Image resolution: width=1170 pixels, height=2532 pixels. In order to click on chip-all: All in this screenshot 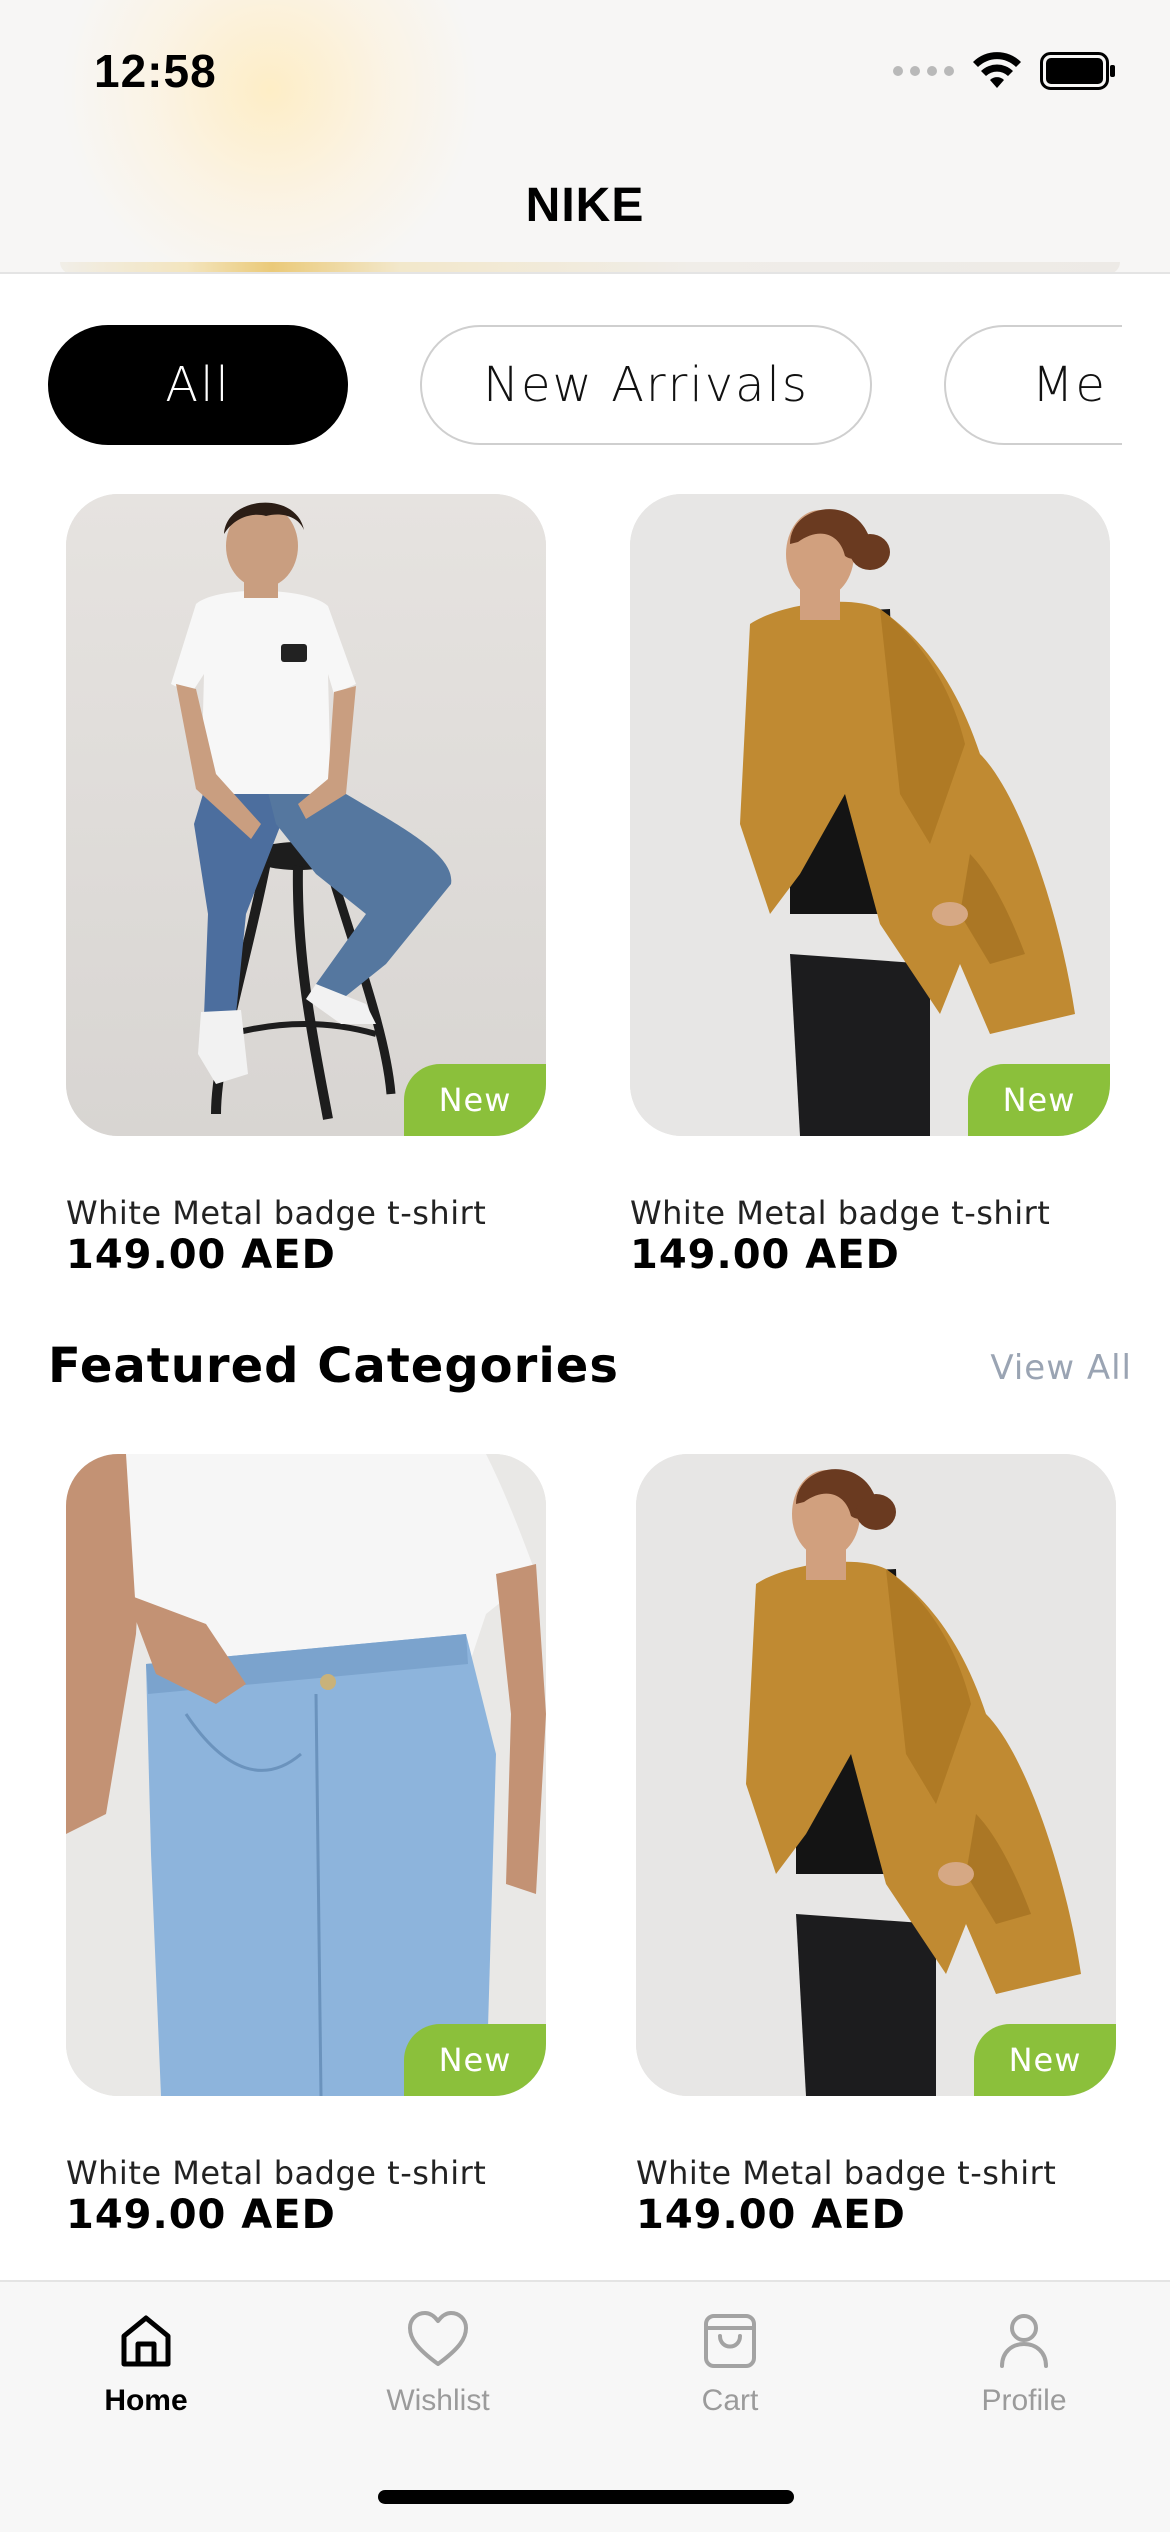, I will do `click(198, 385)`.